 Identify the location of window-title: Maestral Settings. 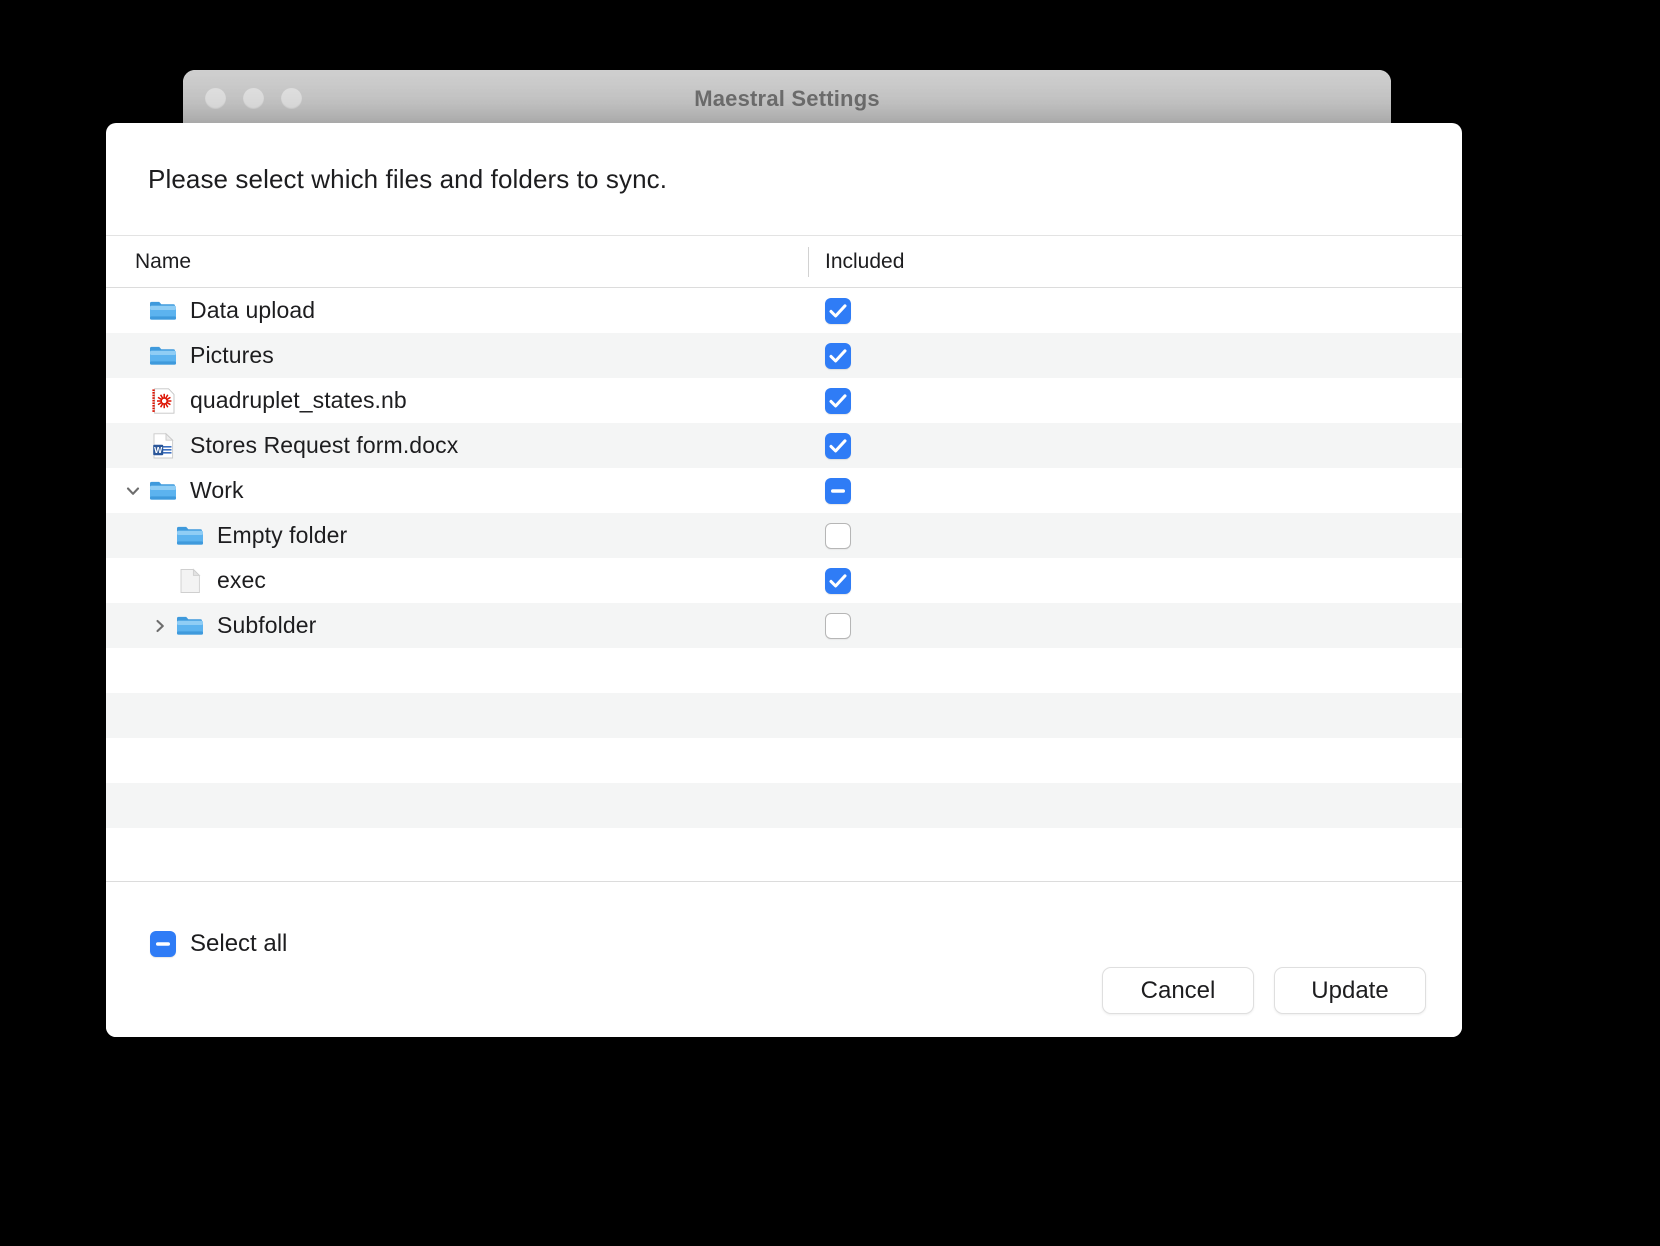
(787, 98).